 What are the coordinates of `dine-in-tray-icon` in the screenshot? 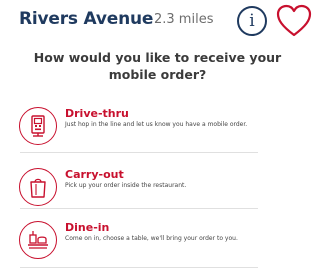 It's located at (38, 240).